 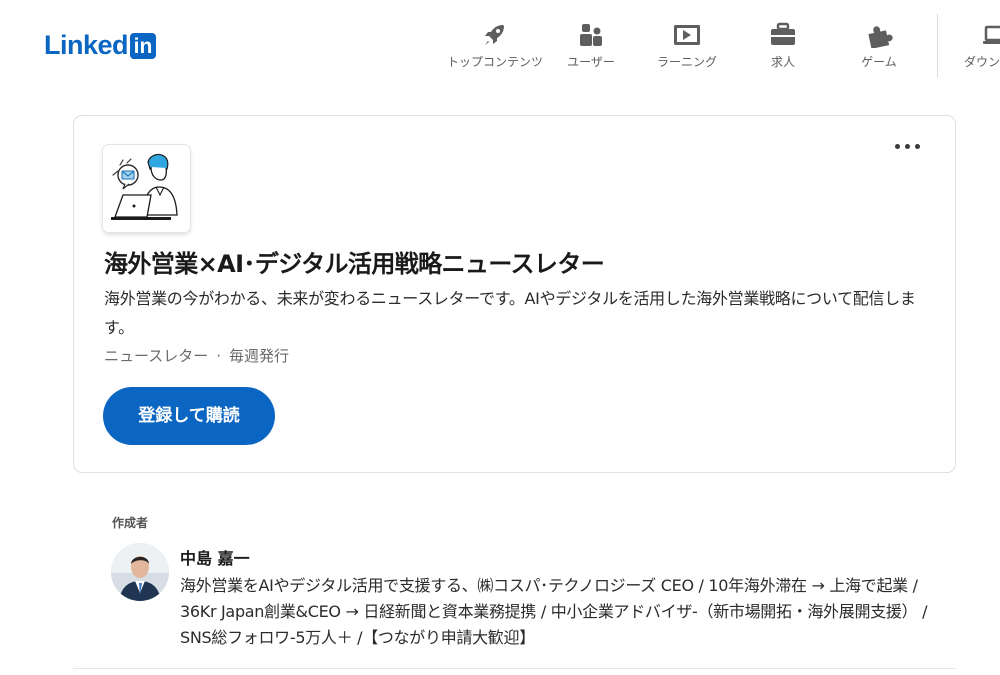 What do you see at coordinates (143, 45) in the screenshot?
I see `logo-in-box: in` at bounding box center [143, 45].